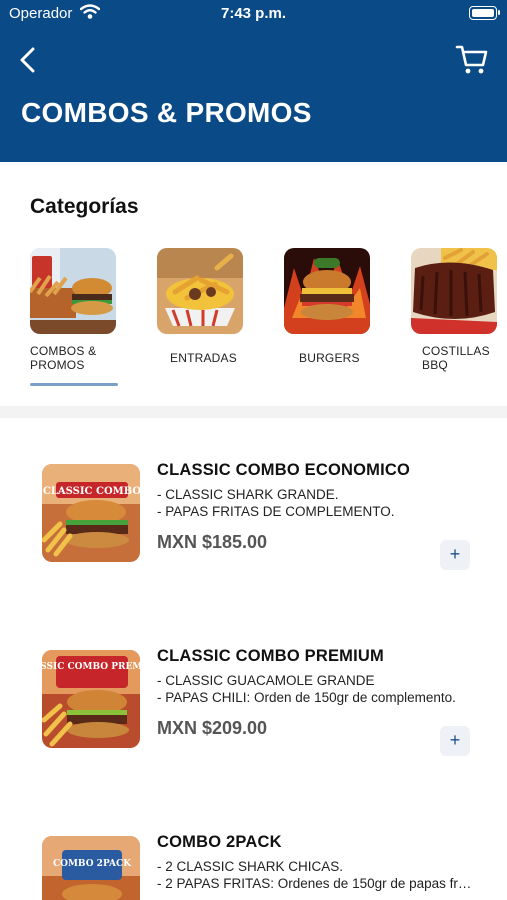 The image size is (507, 900). What do you see at coordinates (219, 842) in the screenshot?
I see `product-name: COMBO 2PACK` at bounding box center [219, 842].